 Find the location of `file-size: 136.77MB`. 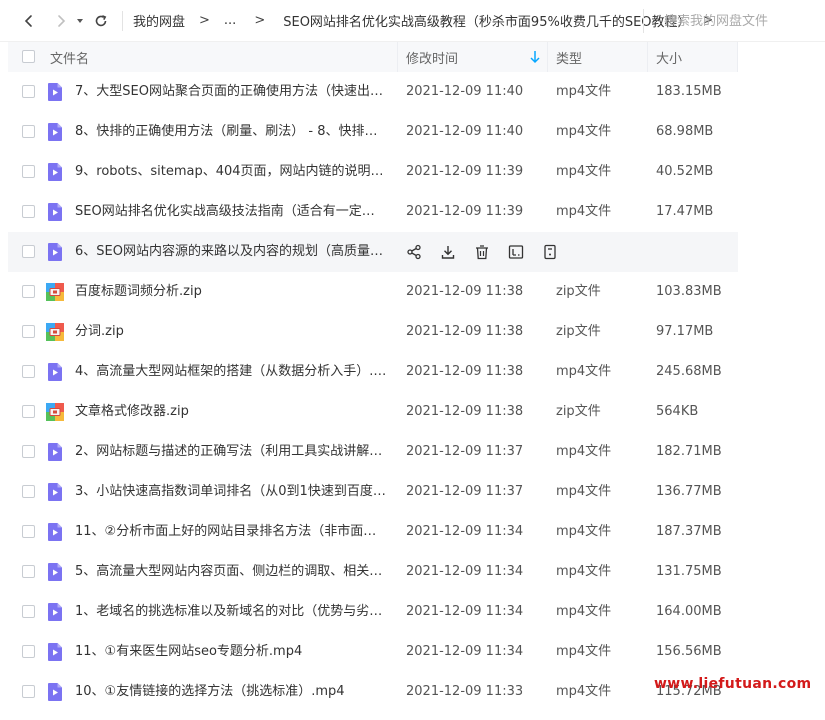

file-size: 136.77MB is located at coordinates (689, 491).